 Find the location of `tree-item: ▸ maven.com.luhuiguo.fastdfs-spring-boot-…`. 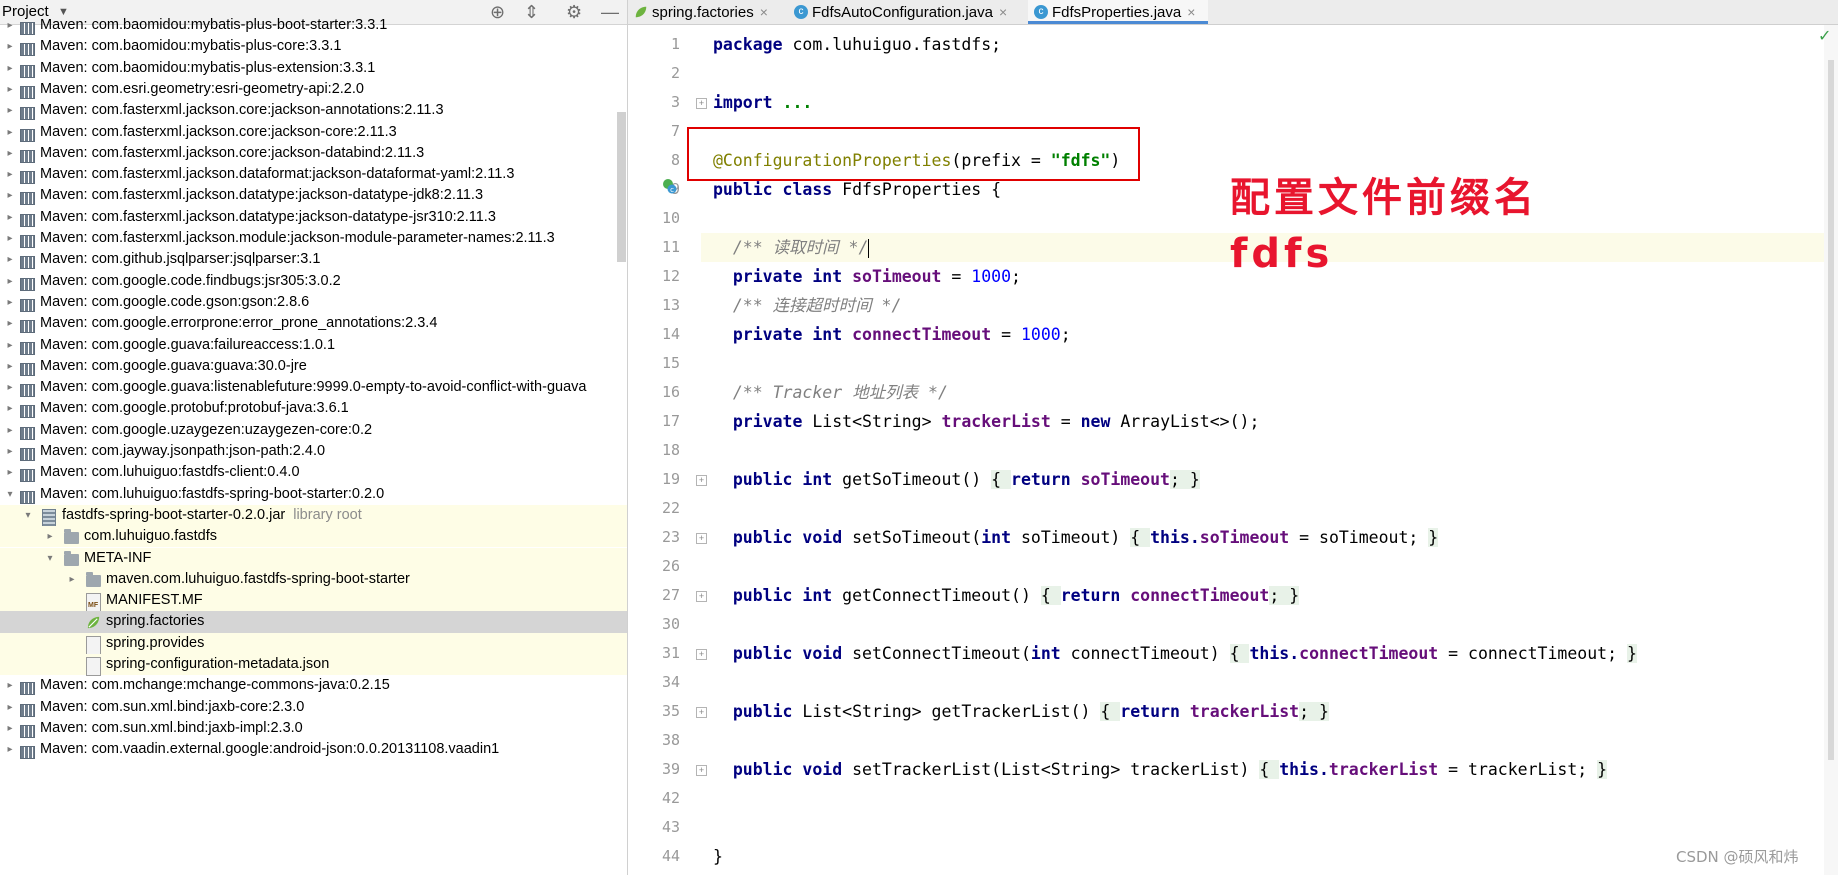

tree-item: ▸ maven.com.luhuiguo.fastdfs-spring-boot-… is located at coordinates (313, 579).